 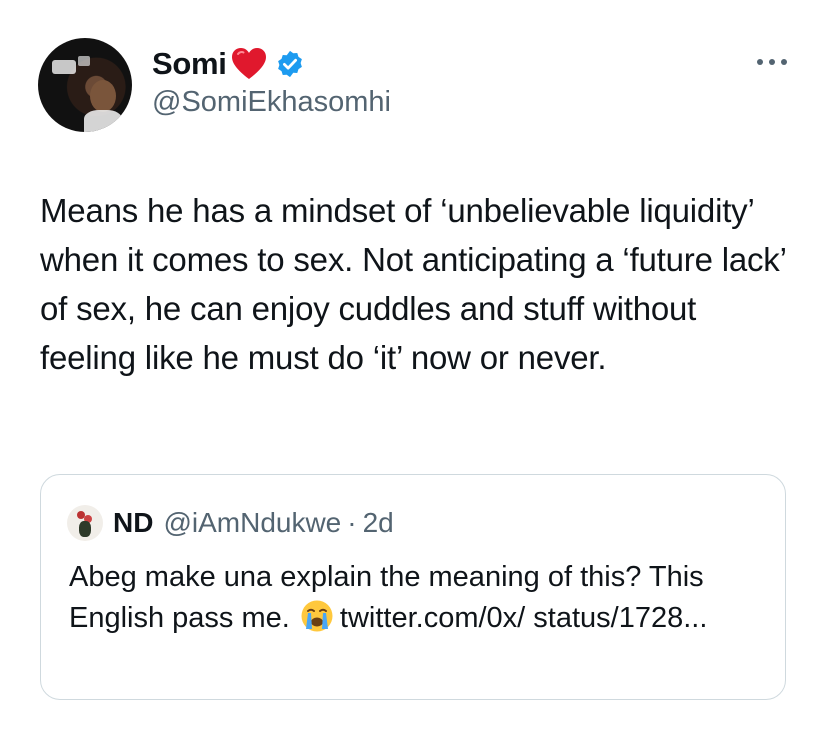 I want to click on crying-face-icon, so click(x=317, y=616).